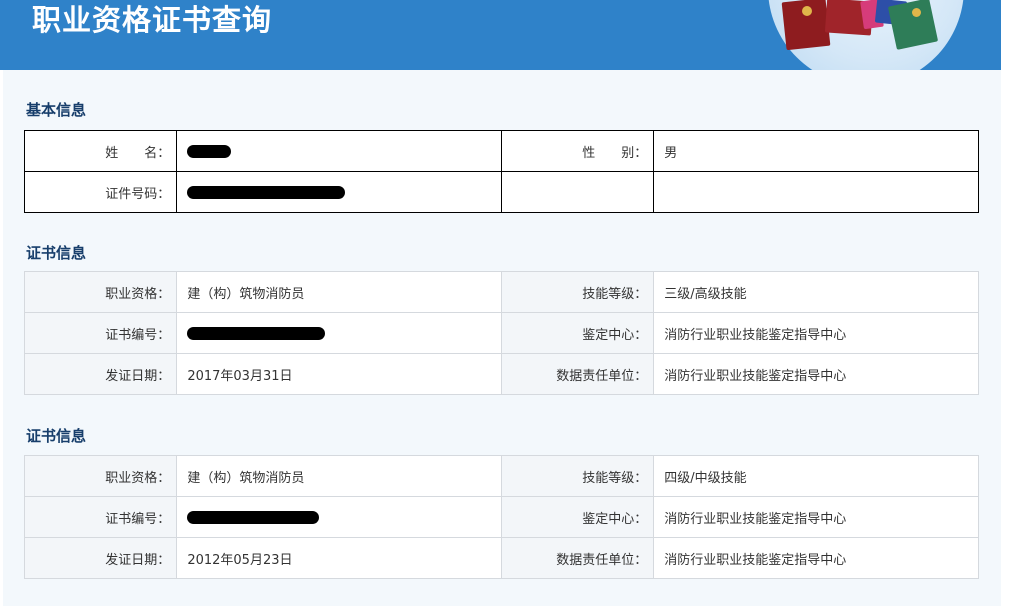 The height and width of the screenshot is (606, 1019). I want to click on certificate-book-image, so click(913, 25).